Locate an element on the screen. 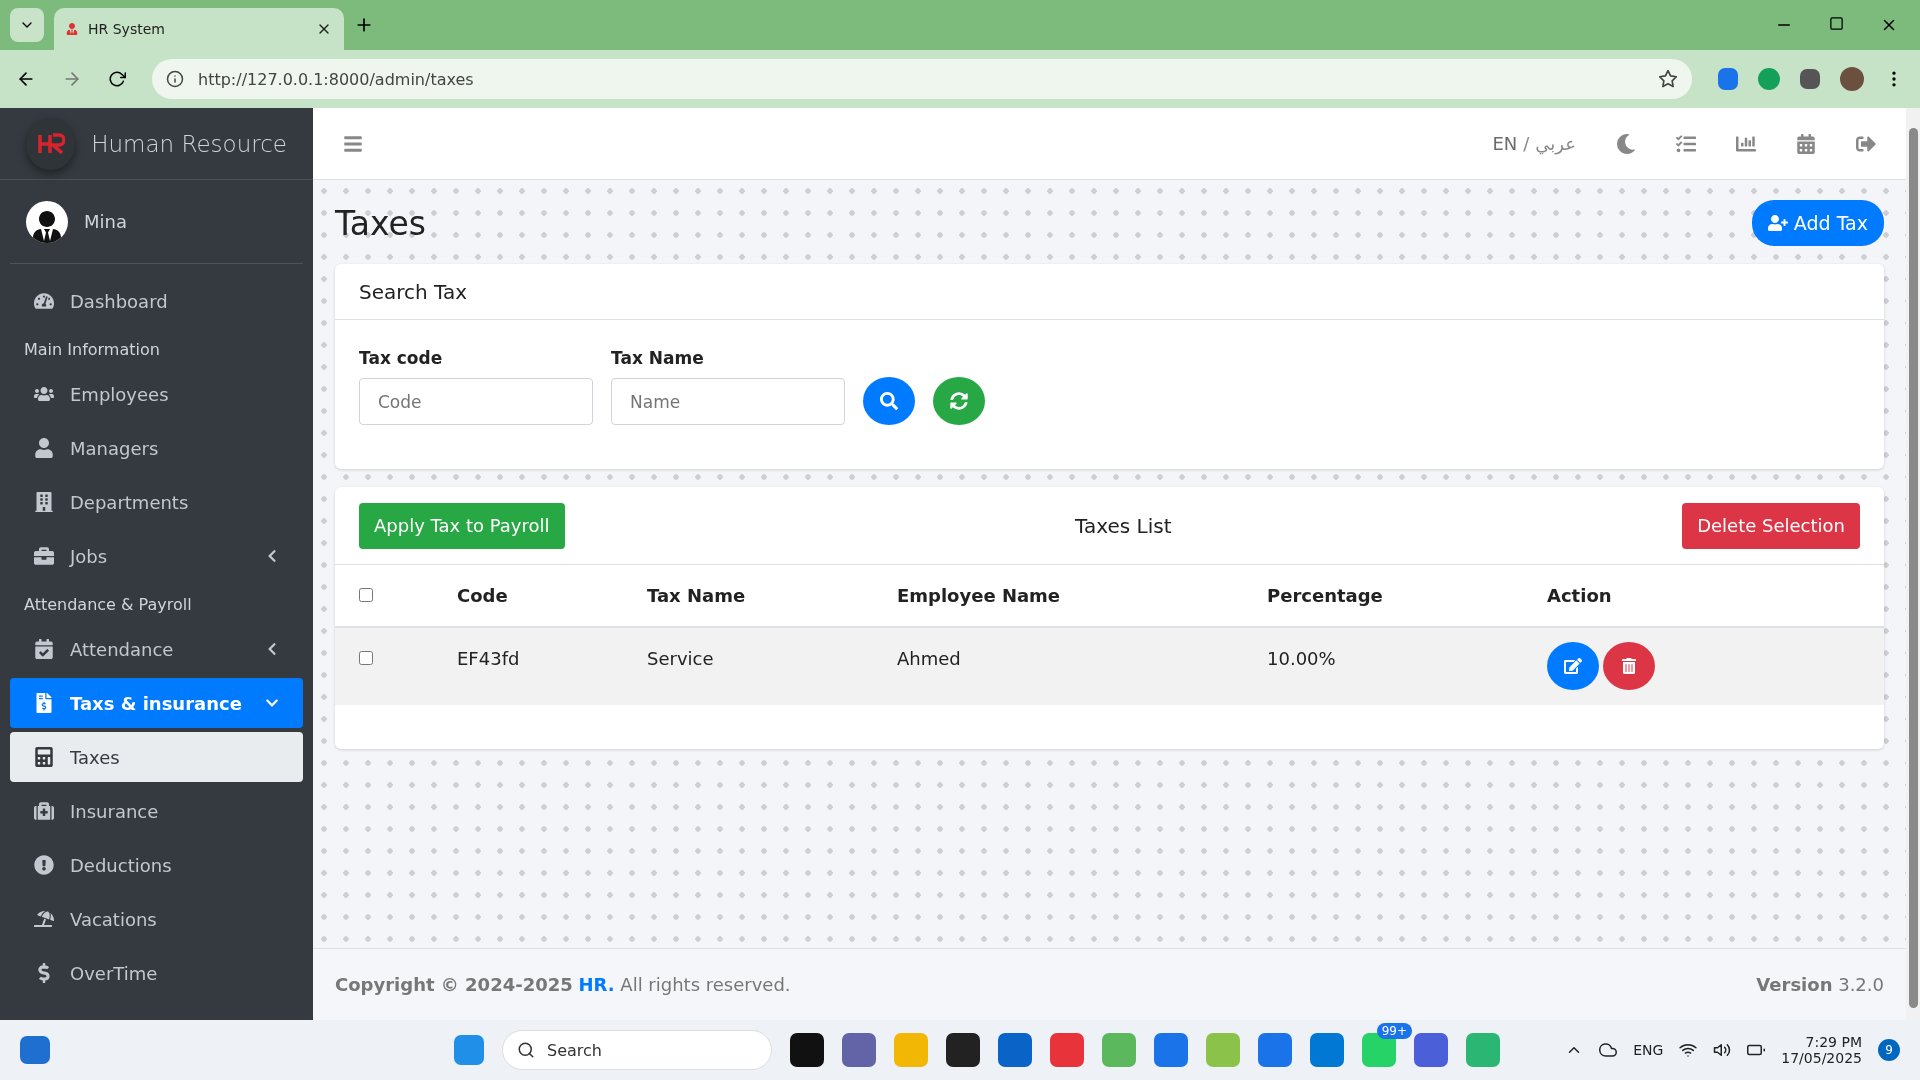 Image resolution: width=1920 pixels, height=1080 pixels. cloud-icon is located at coordinates (1608, 1050).